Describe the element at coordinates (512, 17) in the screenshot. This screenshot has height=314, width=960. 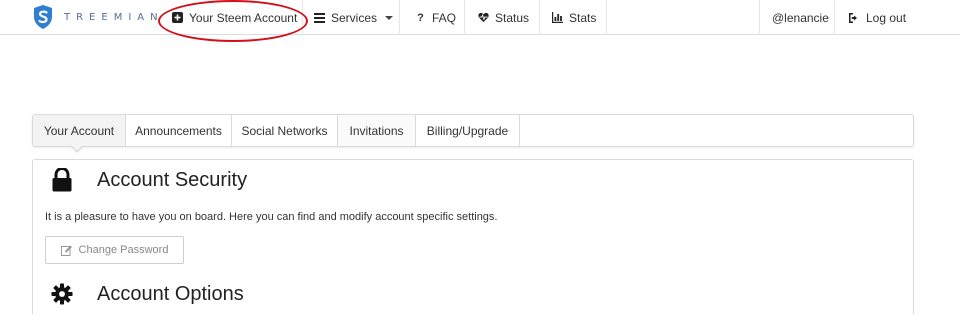
I see `nav-label: Status` at that location.